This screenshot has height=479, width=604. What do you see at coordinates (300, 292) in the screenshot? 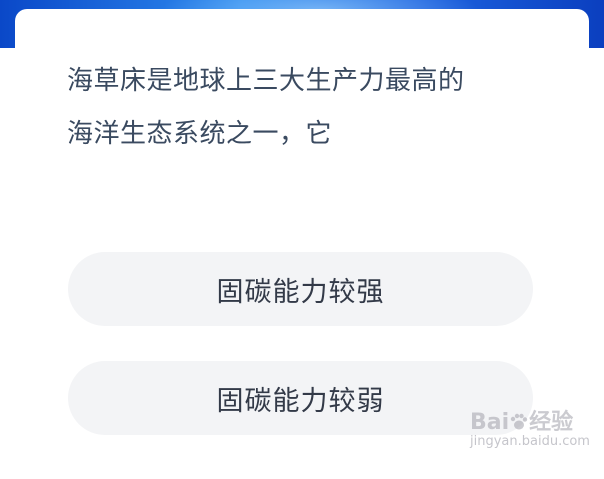
I see `answer-option-1-label: 固碳能力较强` at bounding box center [300, 292].